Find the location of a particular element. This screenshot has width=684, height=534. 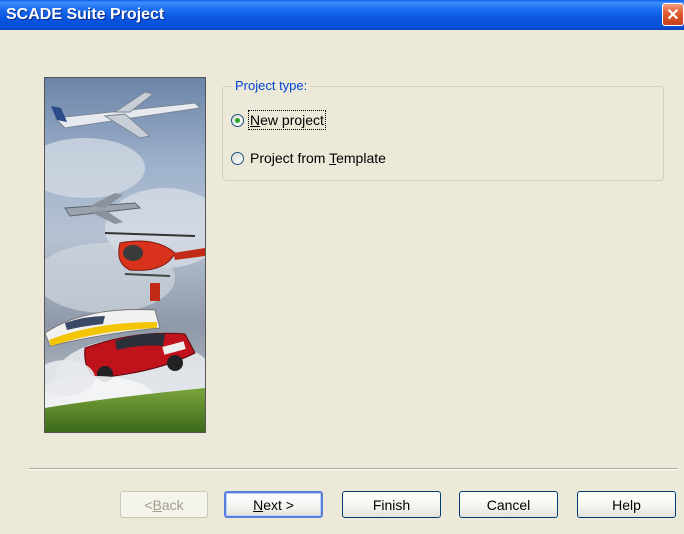

radio-new-project: New project is located at coordinates (278, 120).